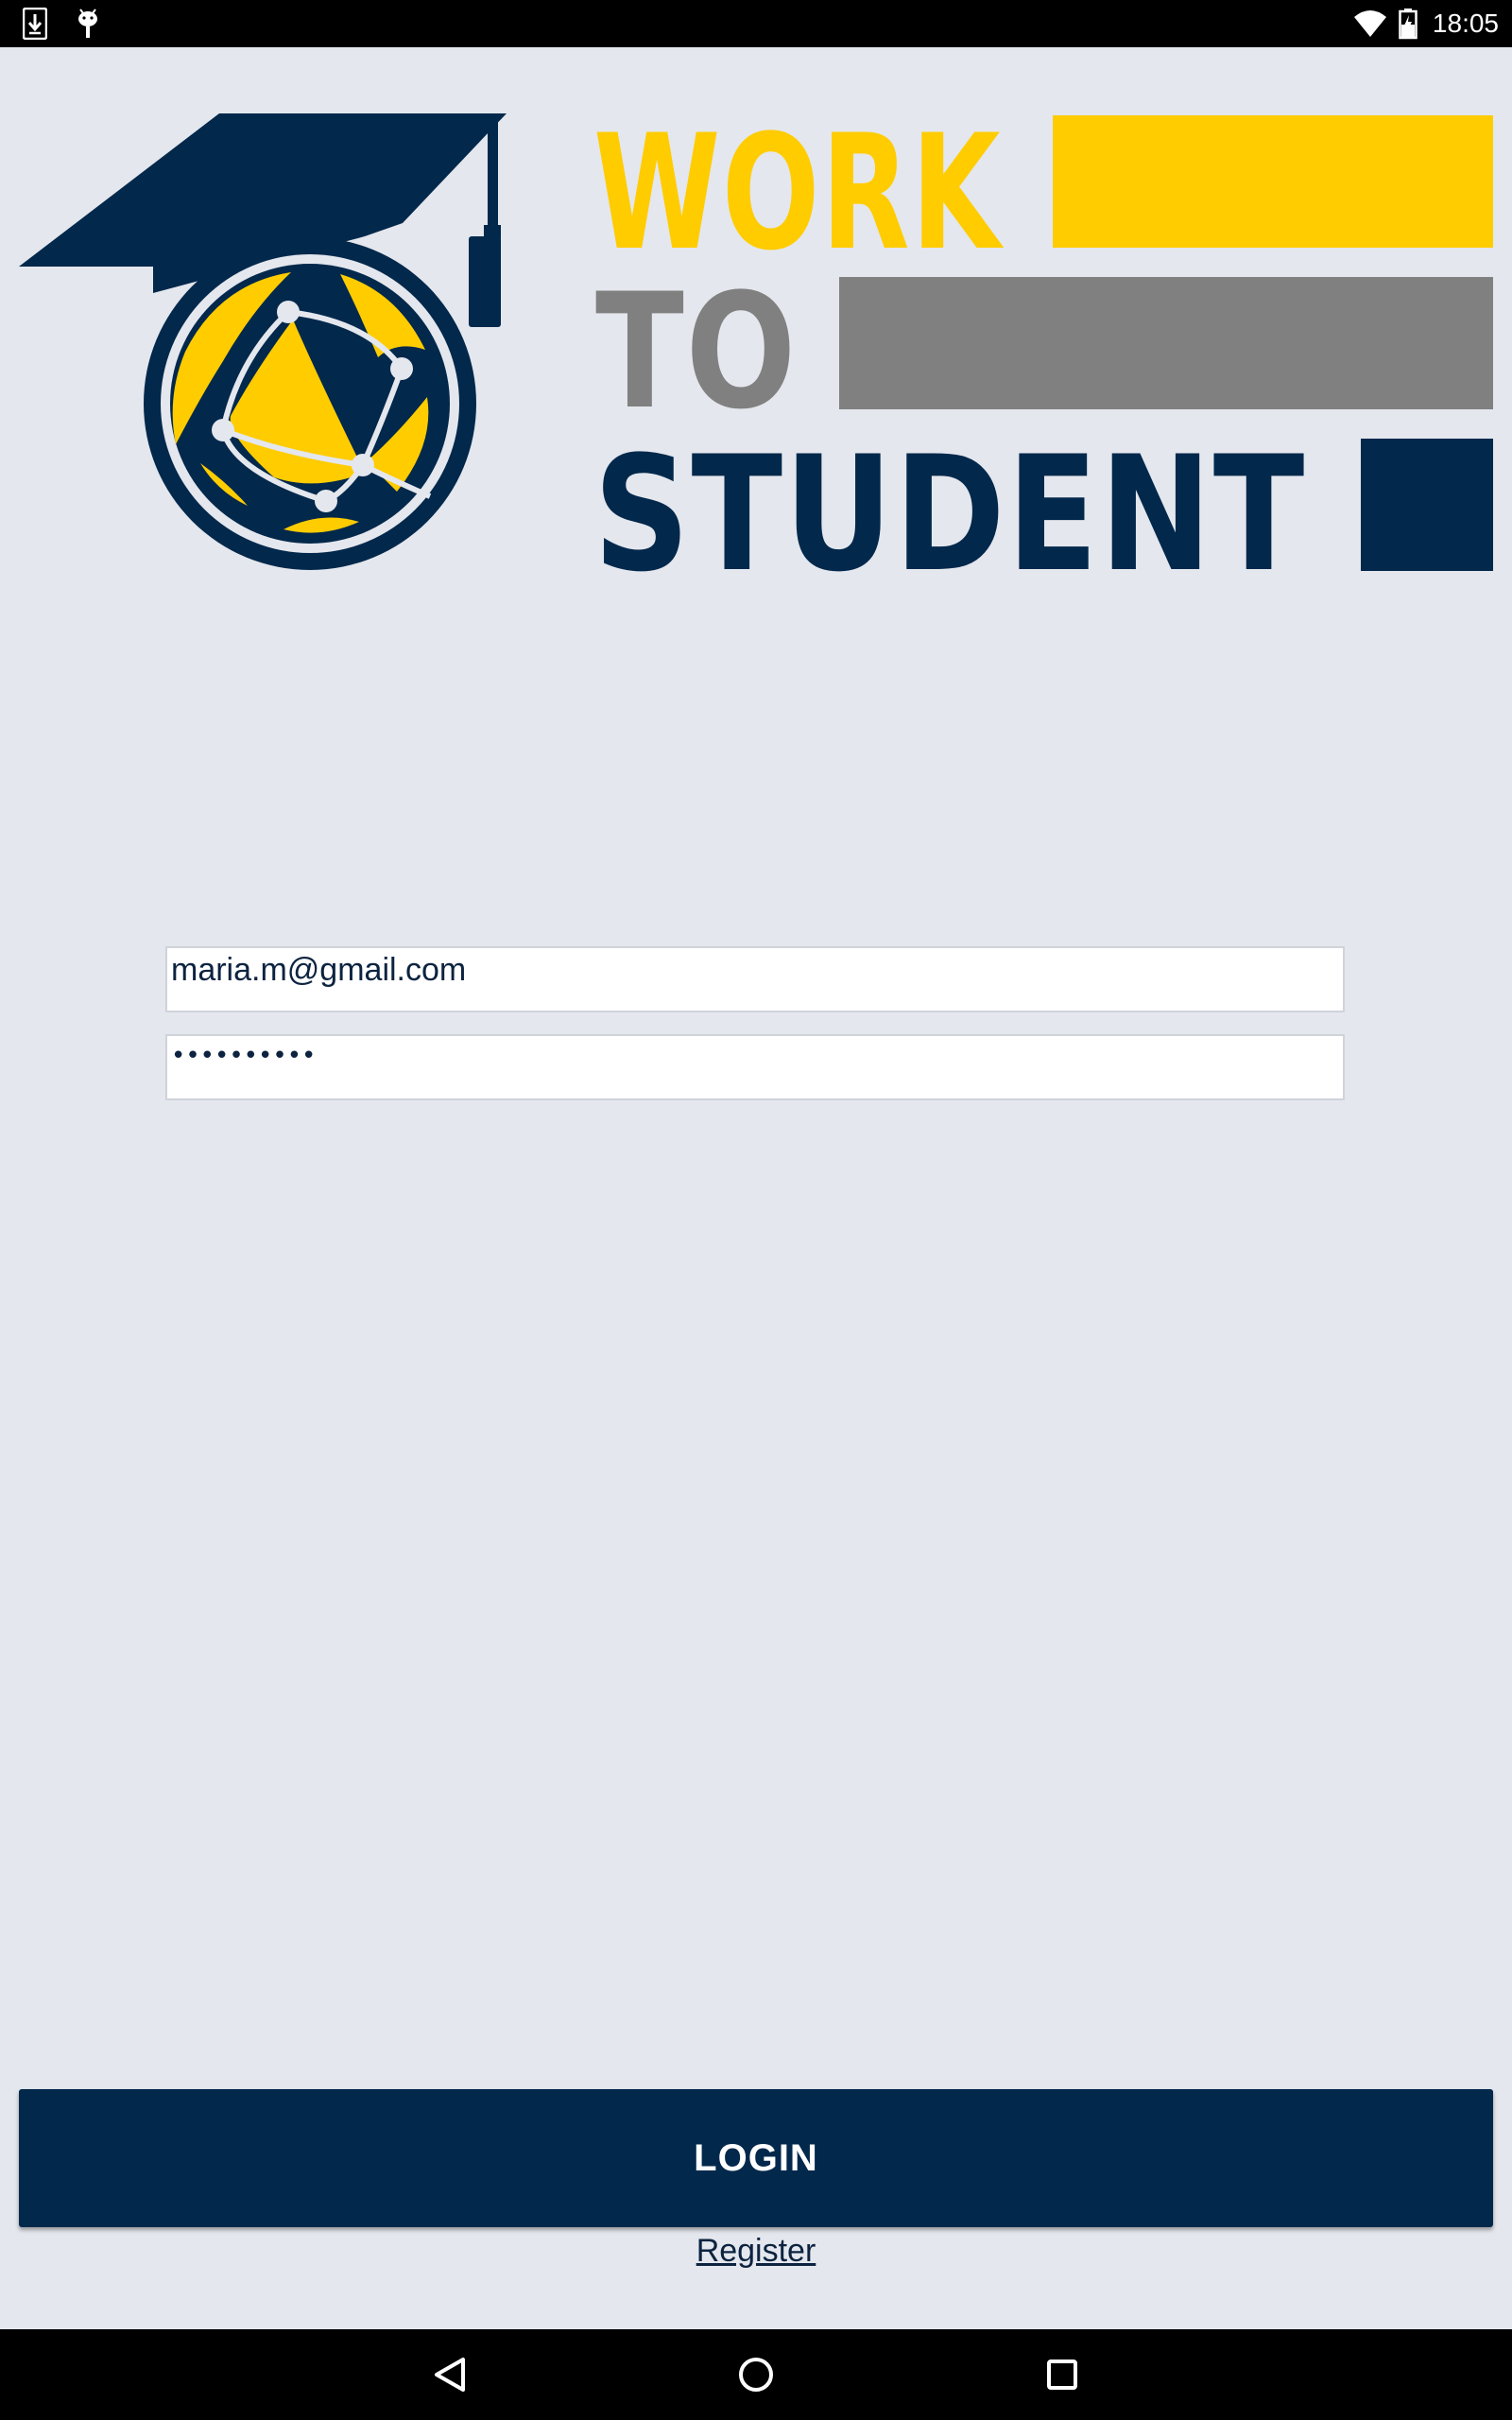  What do you see at coordinates (756, 24) in the screenshot?
I see `status-bar: 18:05` at bounding box center [756, 24].